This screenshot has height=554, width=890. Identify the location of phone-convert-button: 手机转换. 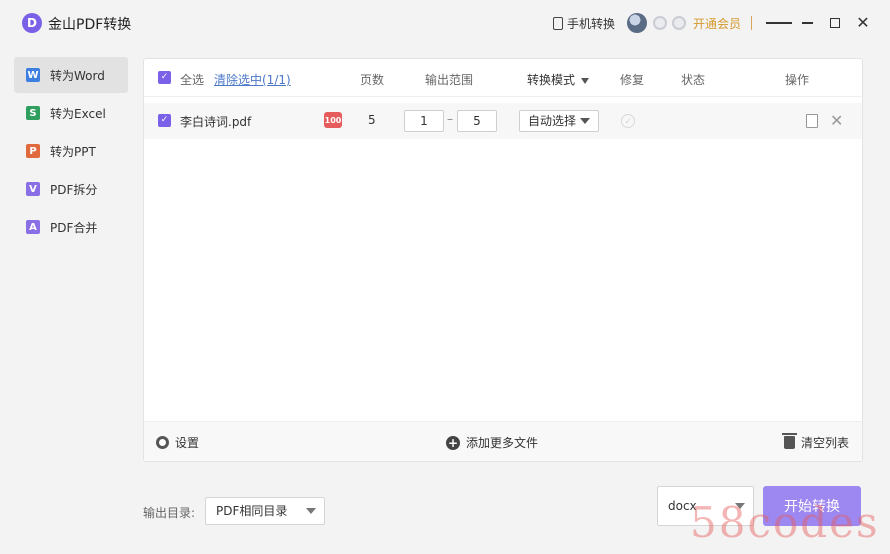
(583, 23).